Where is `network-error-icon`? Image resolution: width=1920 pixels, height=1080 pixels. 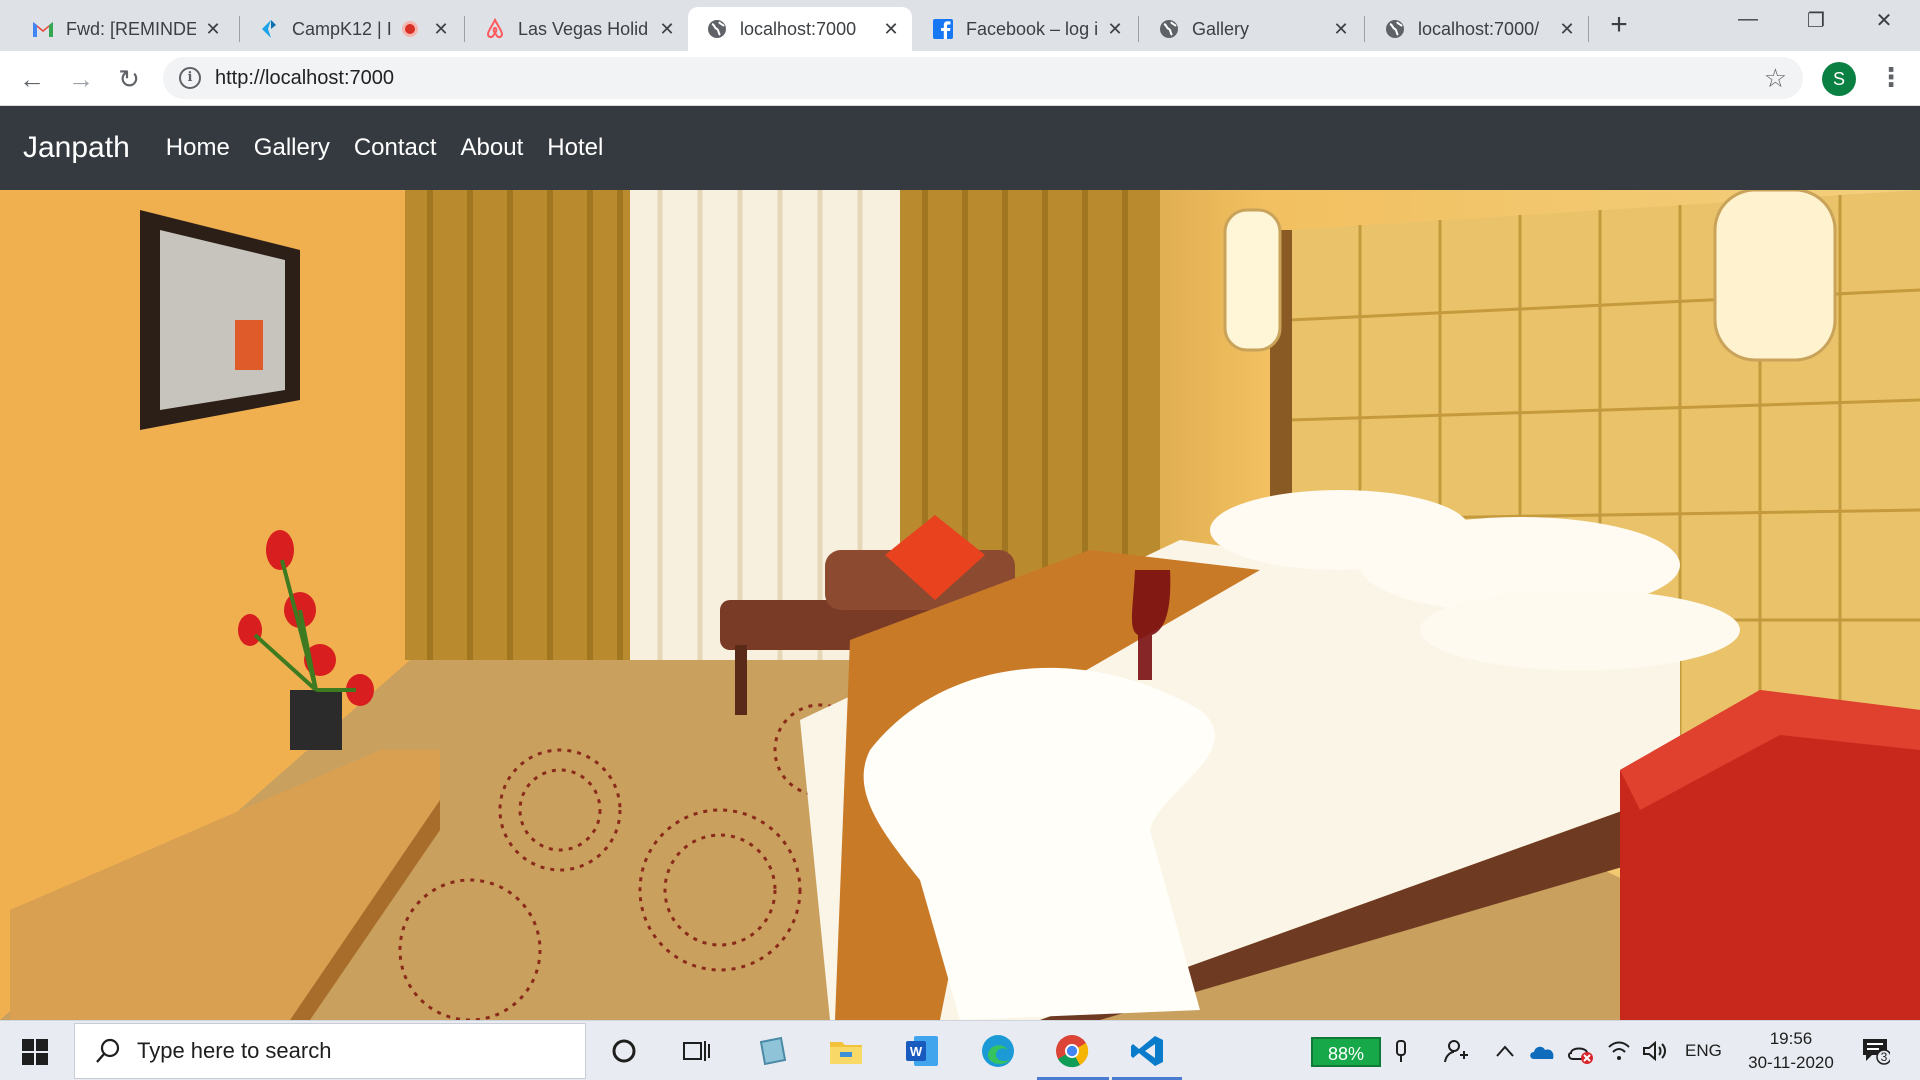 network-error-icon is located at coordinates (1580, 1051).